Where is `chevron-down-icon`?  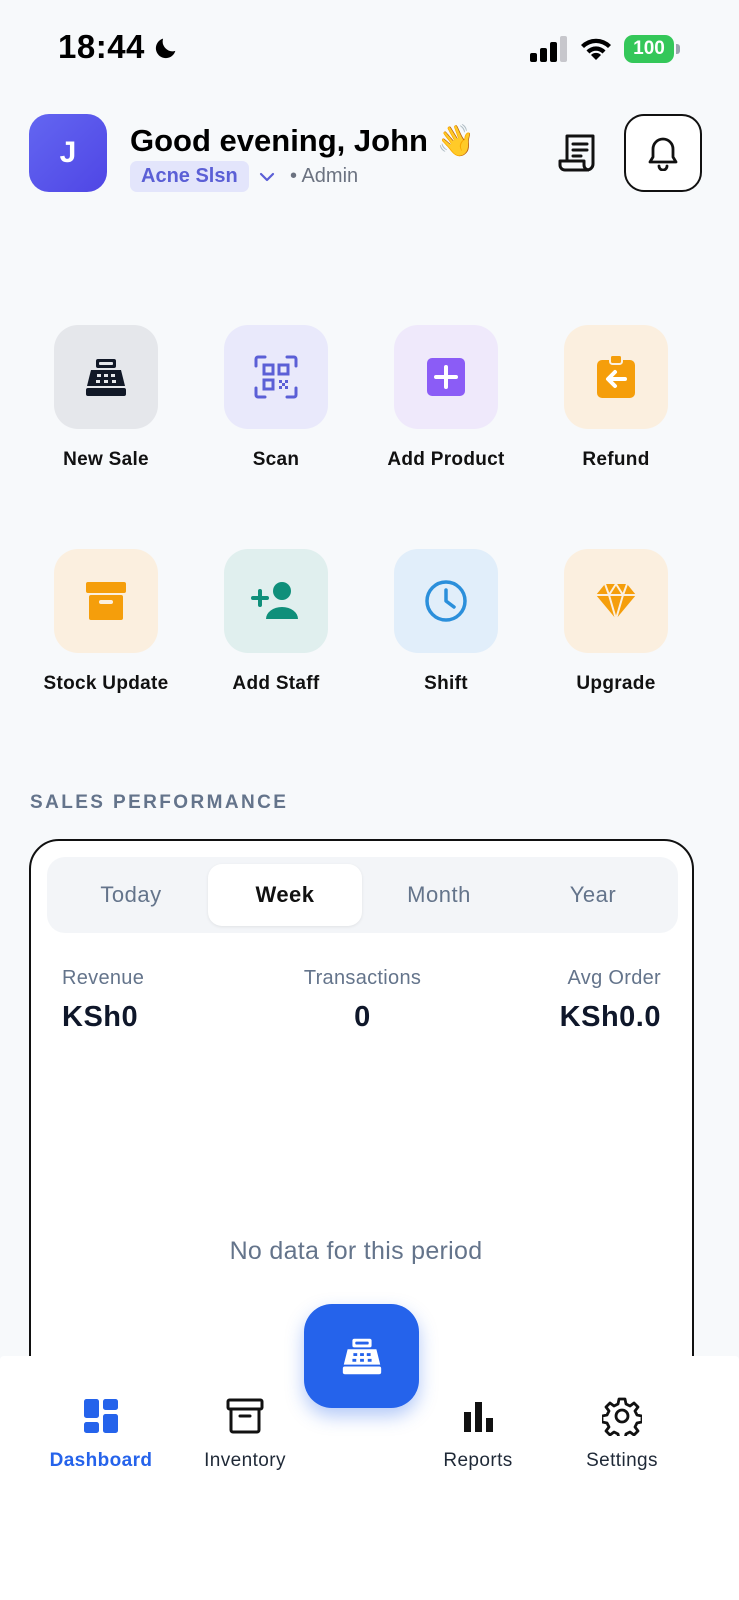
chevron-down-icon is located at coordinates (267, 177).